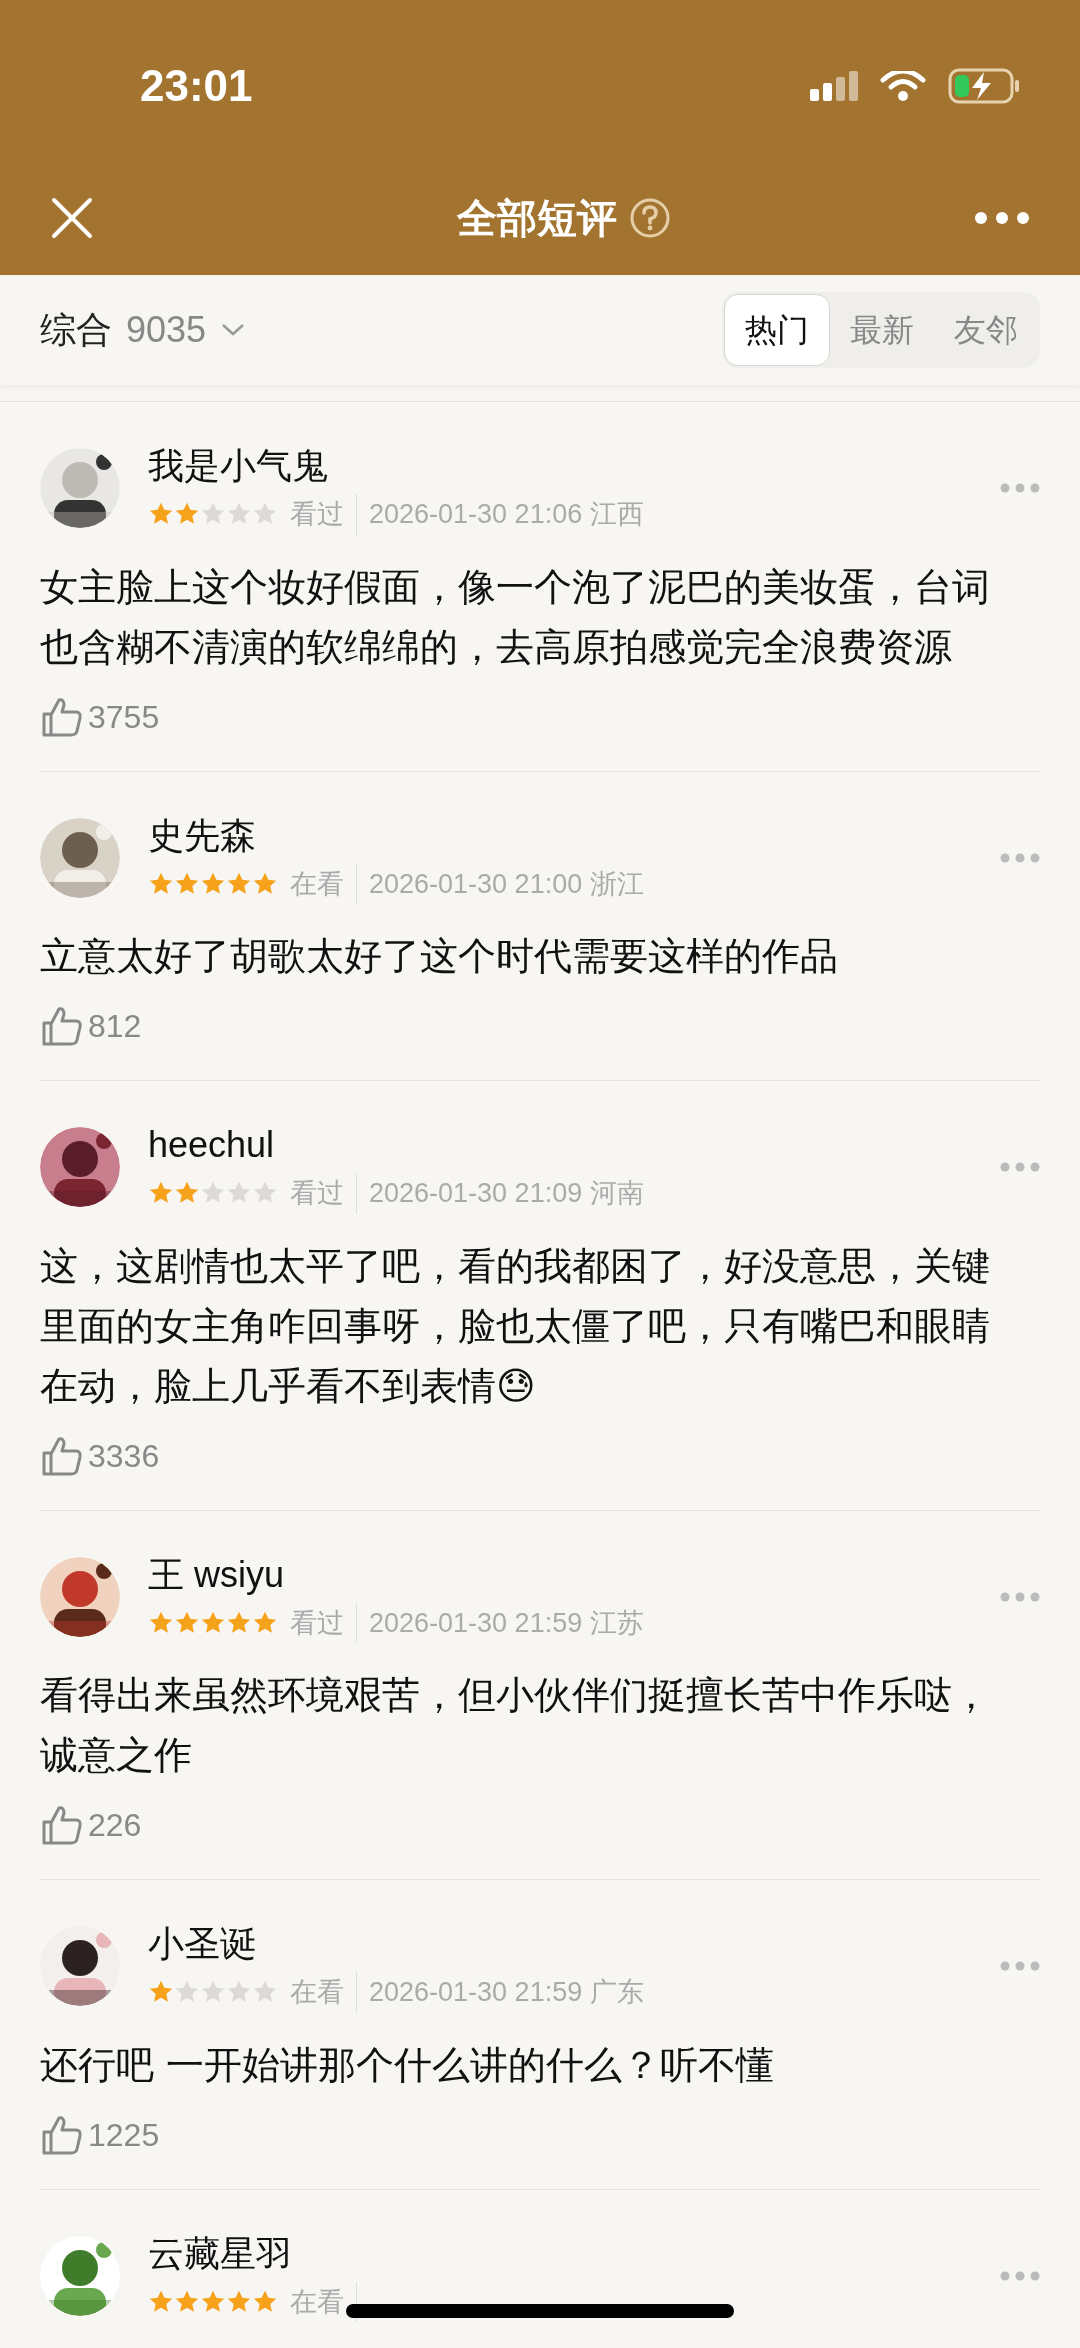 The image size is (1080, 2348). Describe the element at coordinates (617, 1992) in the screenshot. I see `review-region: 广东` at that location.